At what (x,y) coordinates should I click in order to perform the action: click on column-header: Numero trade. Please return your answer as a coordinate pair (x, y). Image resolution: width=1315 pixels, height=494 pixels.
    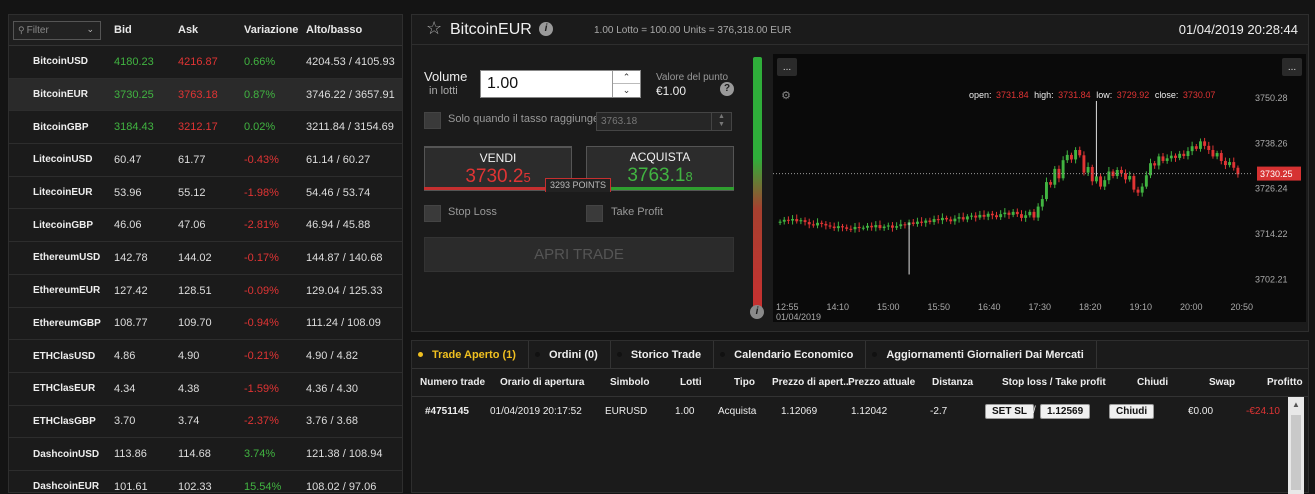
    Looking at the image, I should click on (452, 382).